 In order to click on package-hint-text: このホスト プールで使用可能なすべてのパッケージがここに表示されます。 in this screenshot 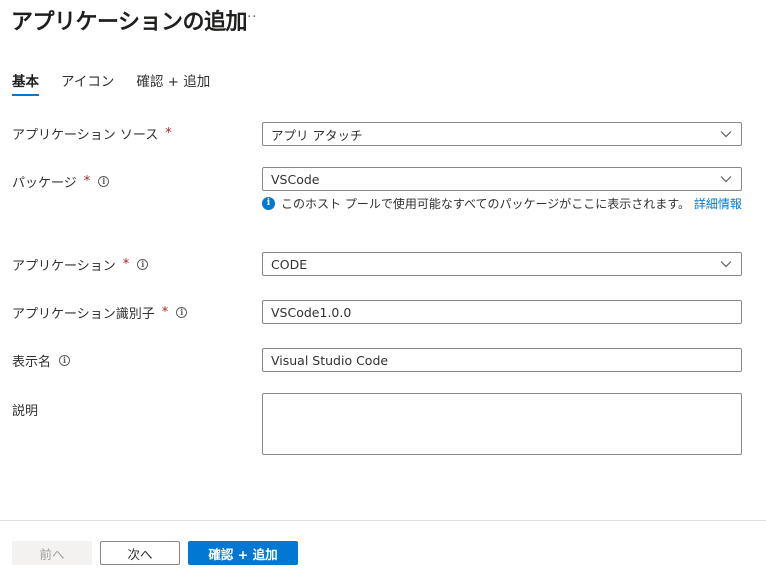, I will do `click(486, 204)`.